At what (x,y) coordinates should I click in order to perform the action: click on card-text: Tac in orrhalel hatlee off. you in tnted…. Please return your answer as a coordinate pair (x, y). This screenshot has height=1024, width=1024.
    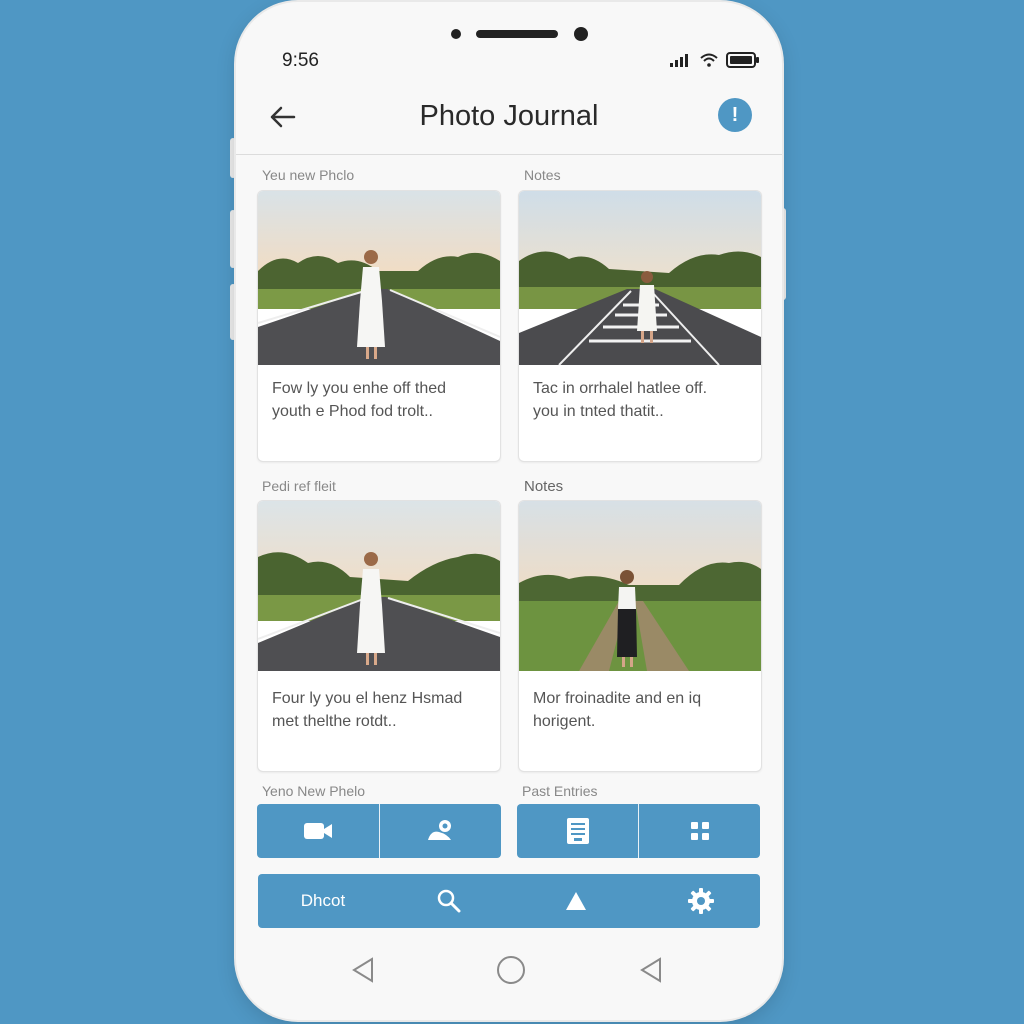
    Looking at the image, I should click on (642, 400).